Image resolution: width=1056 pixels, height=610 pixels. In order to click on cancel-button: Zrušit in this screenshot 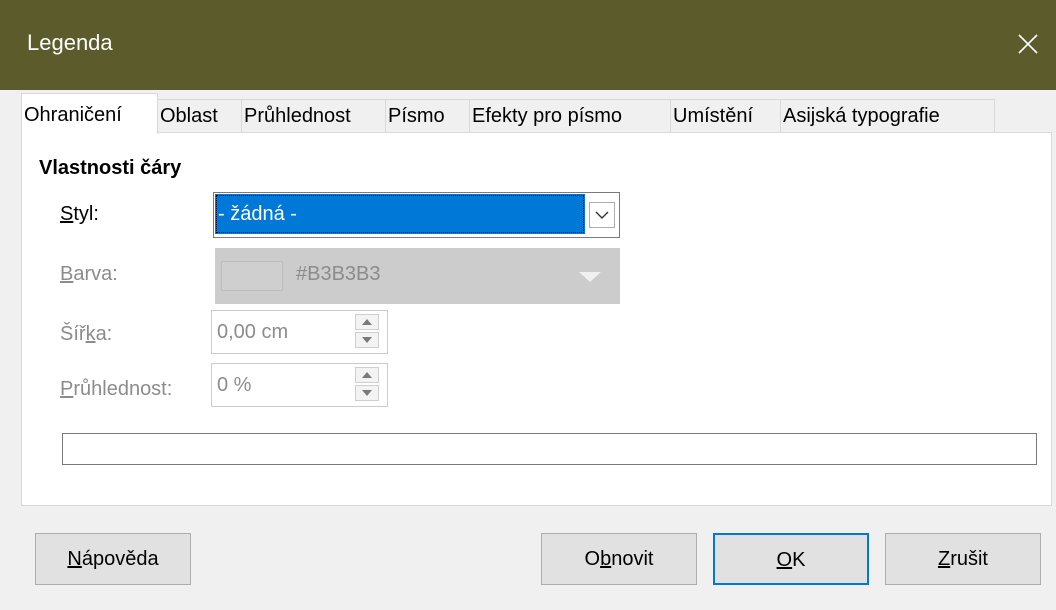, I will do `click(963, 559)`.